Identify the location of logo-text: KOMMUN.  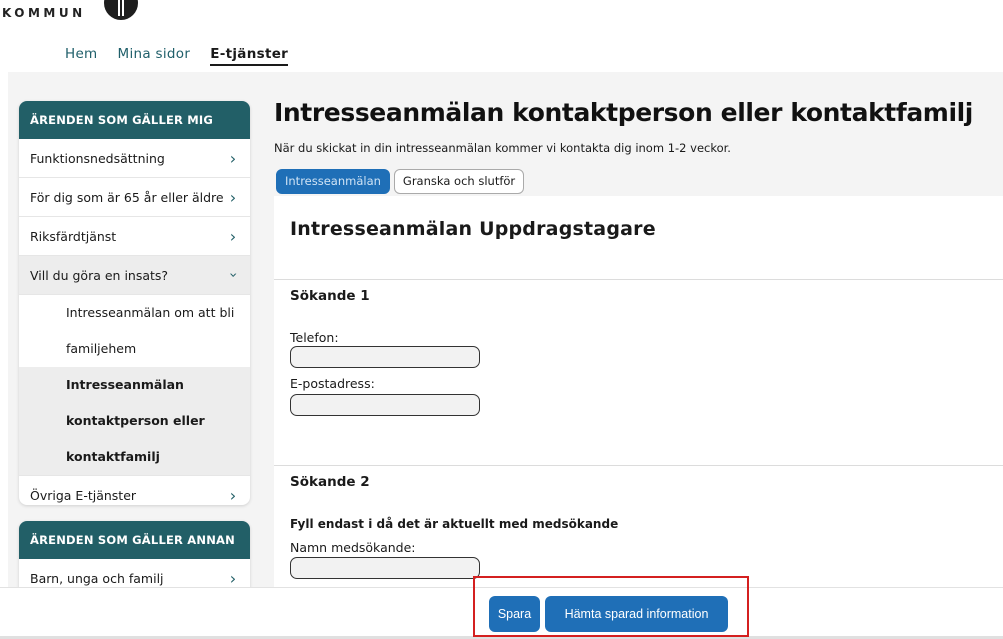
(44, 13).